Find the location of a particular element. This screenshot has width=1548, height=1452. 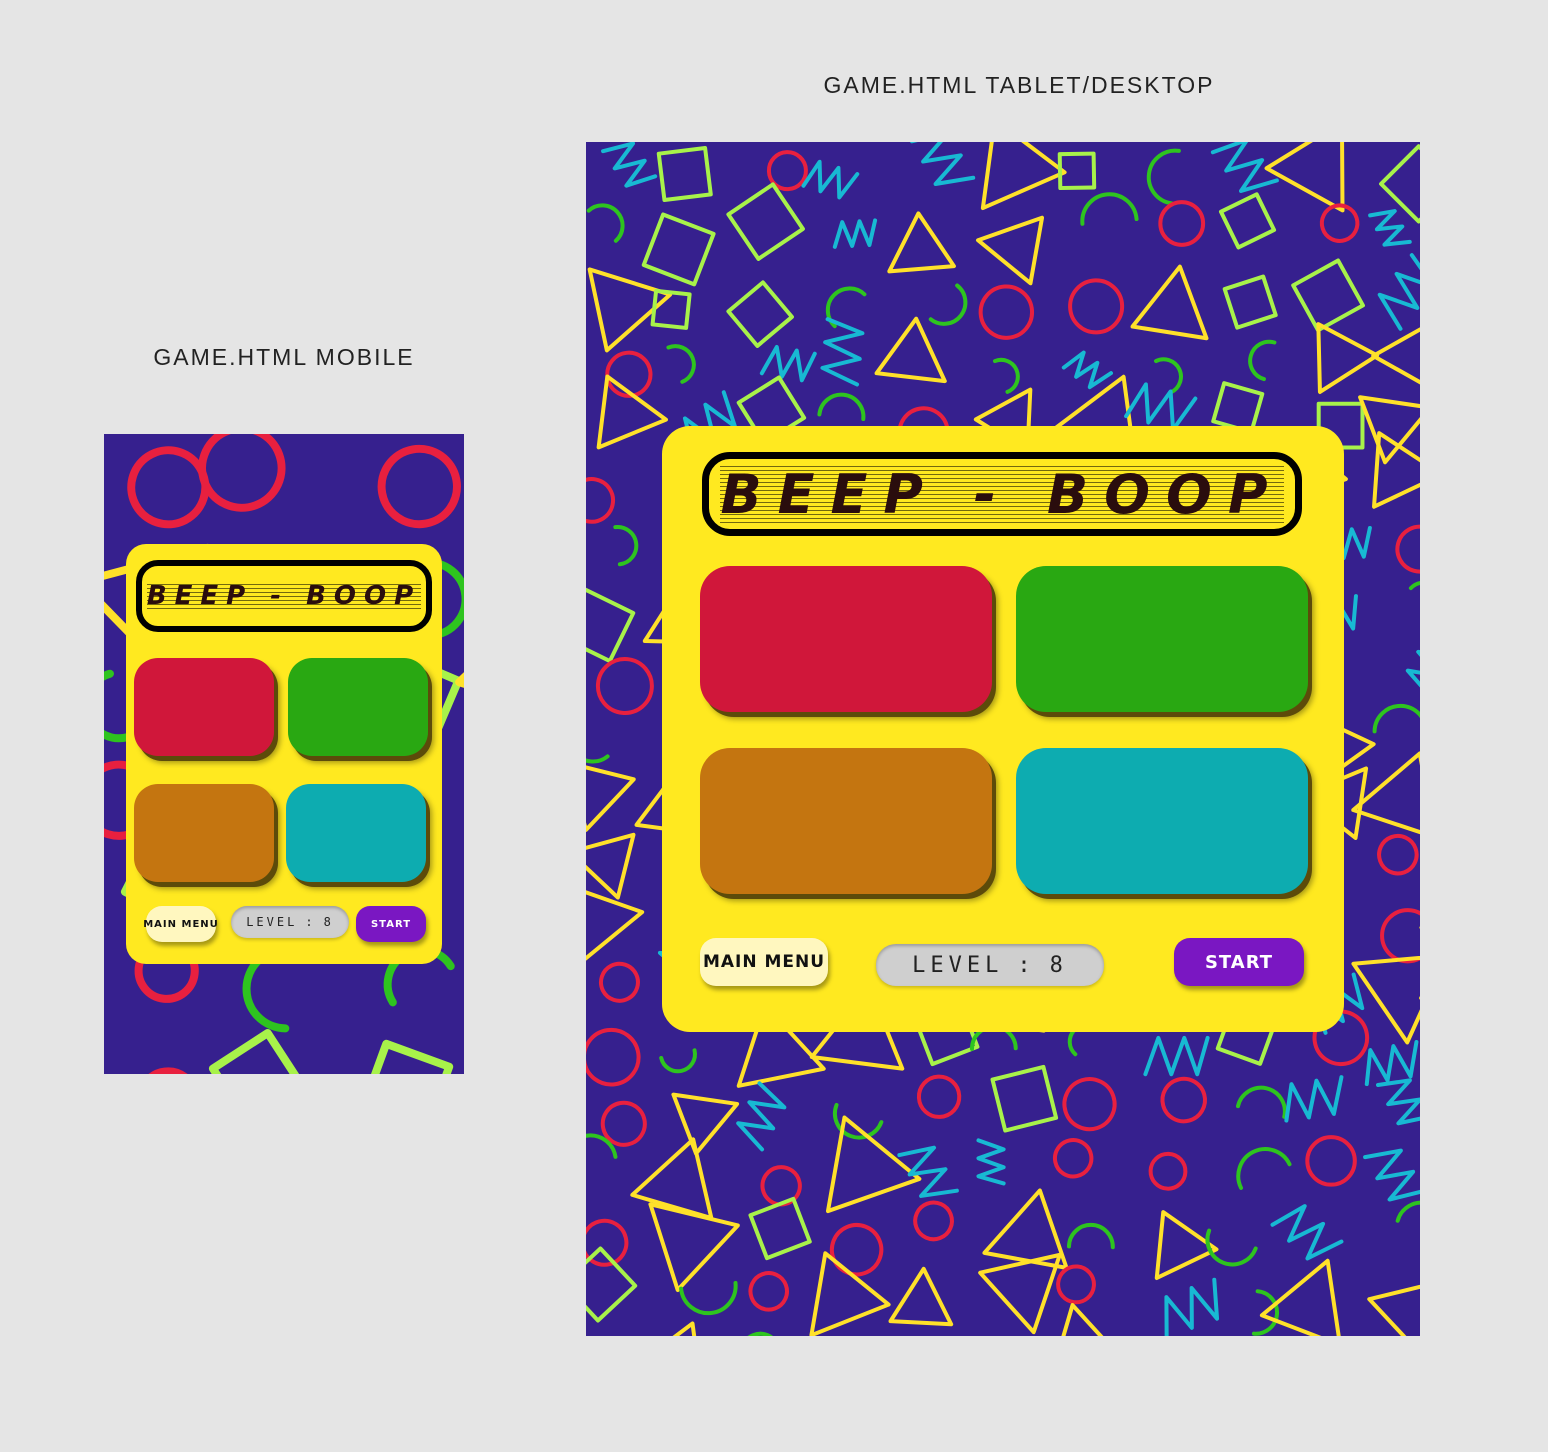

title-banner: BEEP - BOOP is located at coordinates (284, 596).